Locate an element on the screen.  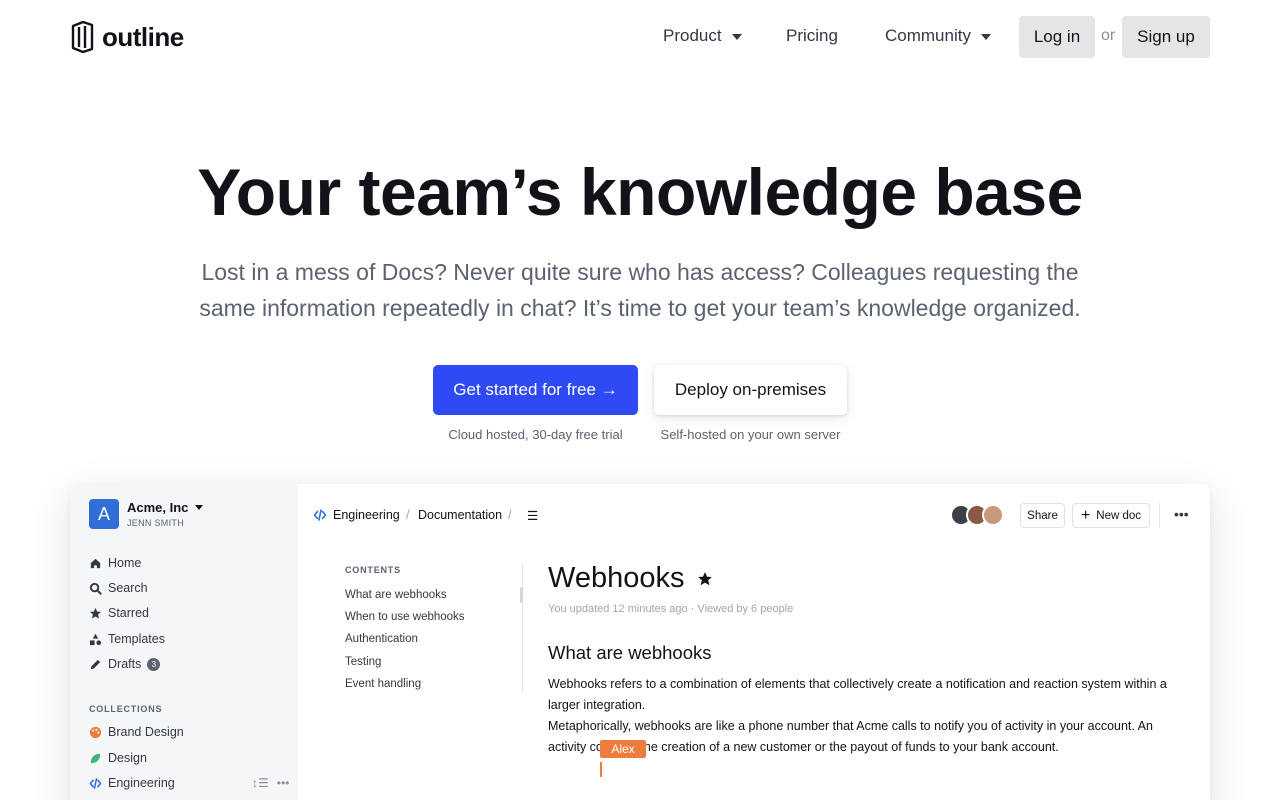
collaborator-cursor-label: Alex is located at coordinates (623, 749).